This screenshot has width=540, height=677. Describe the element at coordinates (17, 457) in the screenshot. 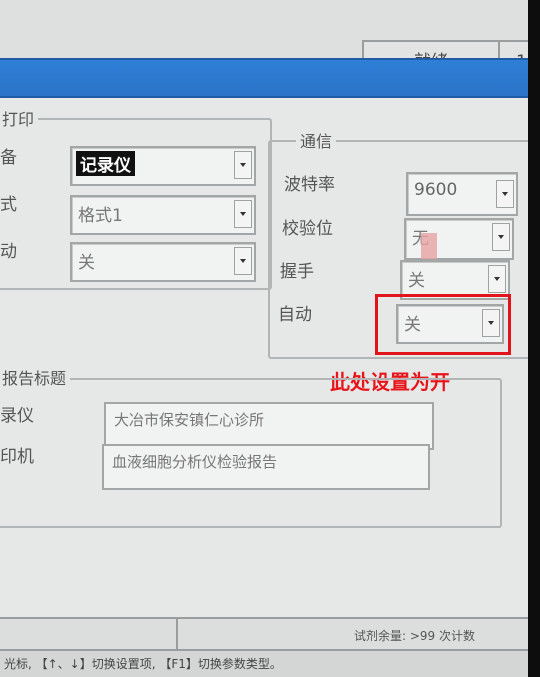

I see `printer-label: 印机` at that location.